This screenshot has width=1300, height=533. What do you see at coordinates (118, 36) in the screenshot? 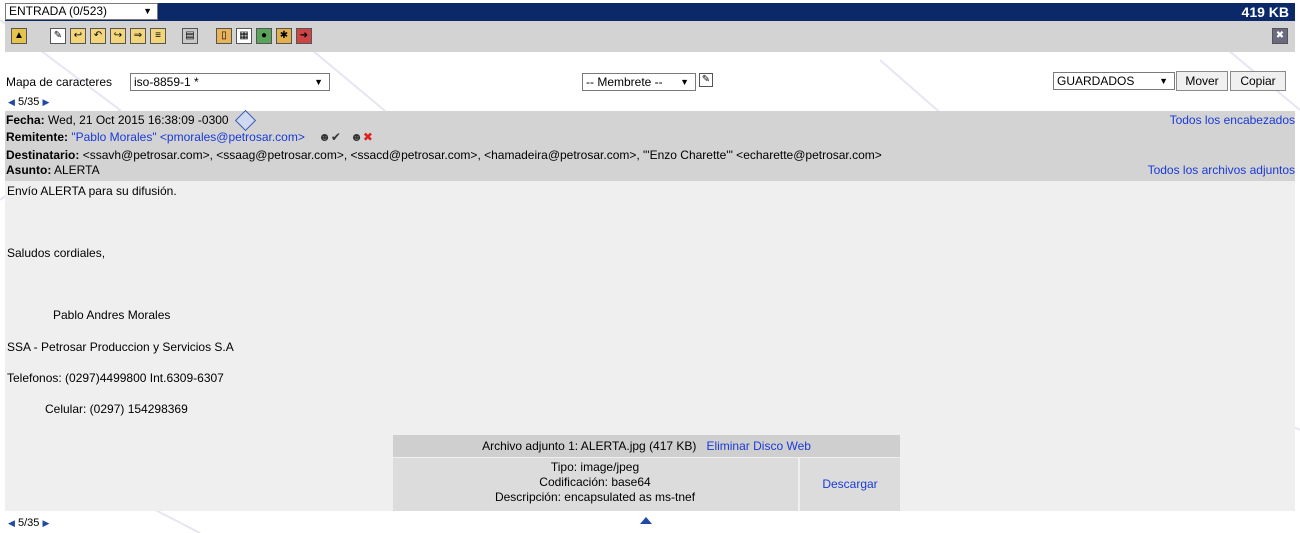
I see `forward-icon: ↪` at bounding box center [118, 36].